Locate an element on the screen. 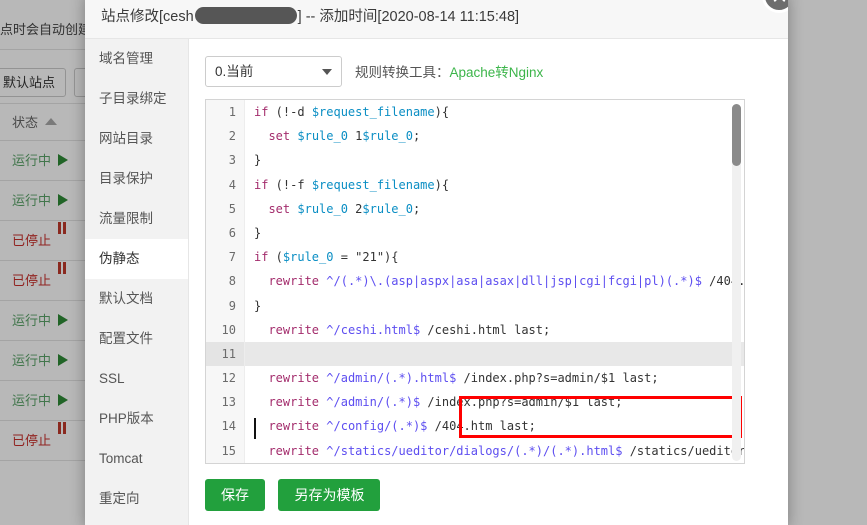  editor-toolbar: 0.当前 规则转换工具：Apache转Nginx is located at coordinates (490, 73).